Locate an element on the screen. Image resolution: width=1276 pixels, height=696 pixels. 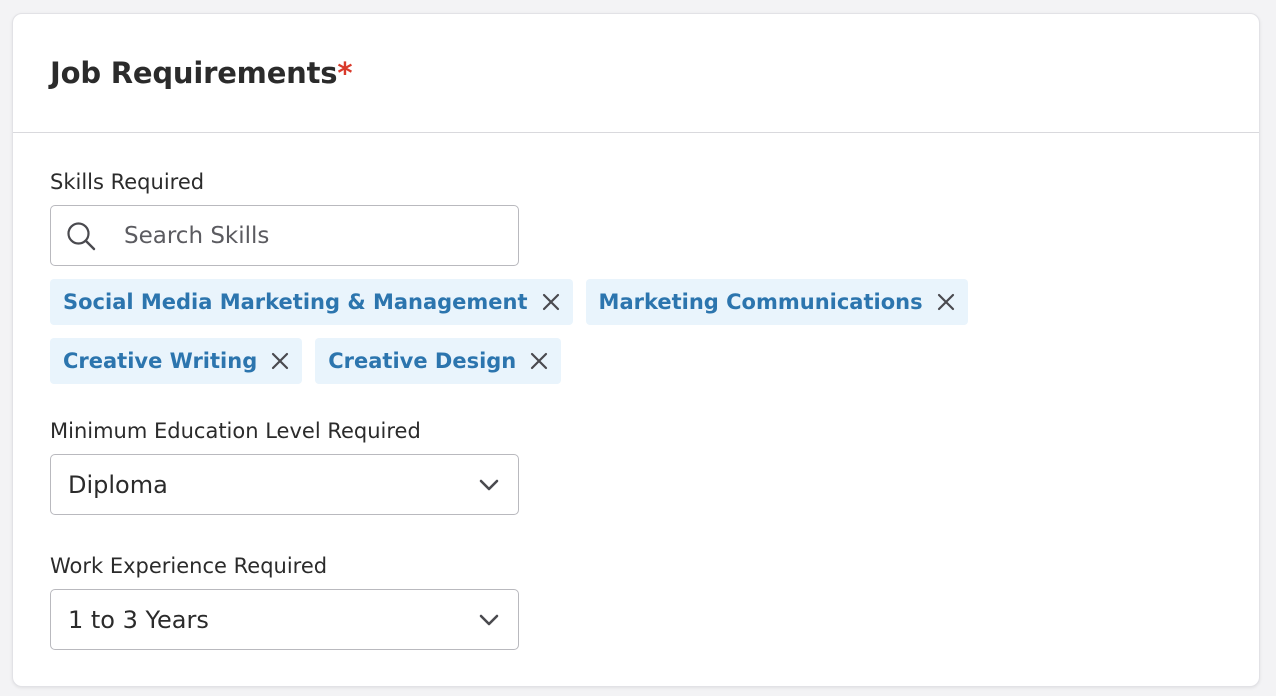
skill-chip: Social Media Marketing & Management is located at coordinates (311, 302).